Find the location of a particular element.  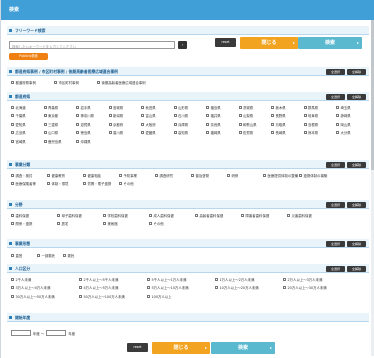

population-option: 5万人以上〜10万人未満 is located at coordinates (168, 288).